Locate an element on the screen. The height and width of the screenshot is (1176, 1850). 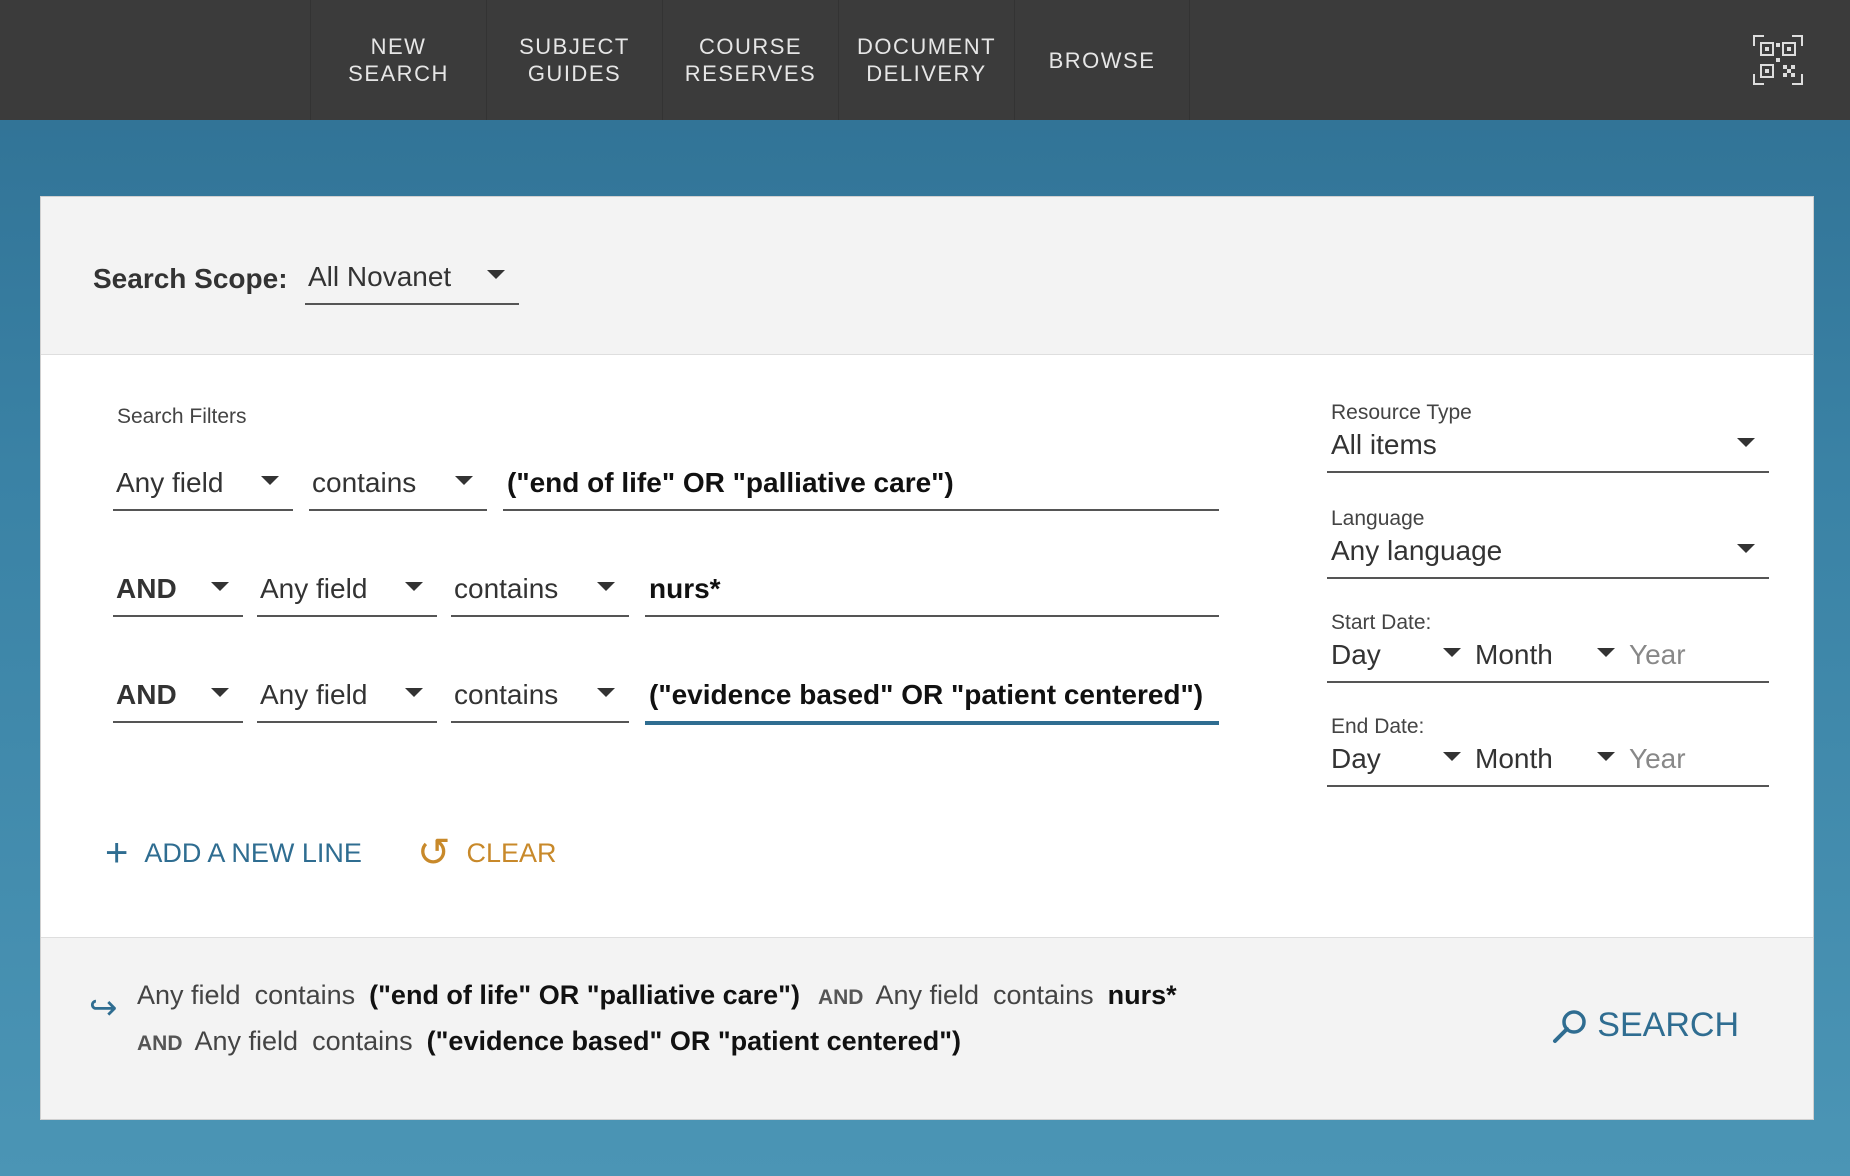
search-scope-label: Search Scope: is located at coordinates (190, 278).